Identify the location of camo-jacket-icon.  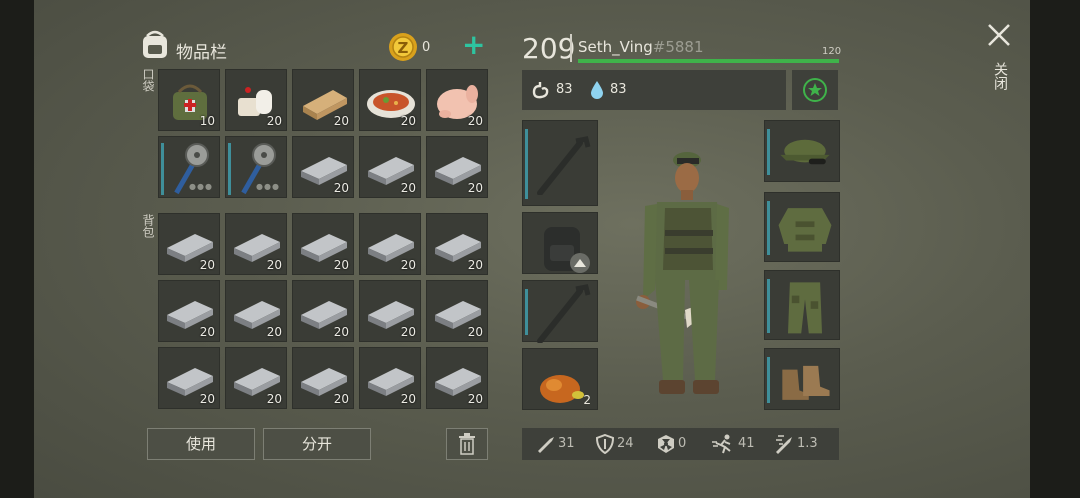
(805, 230).